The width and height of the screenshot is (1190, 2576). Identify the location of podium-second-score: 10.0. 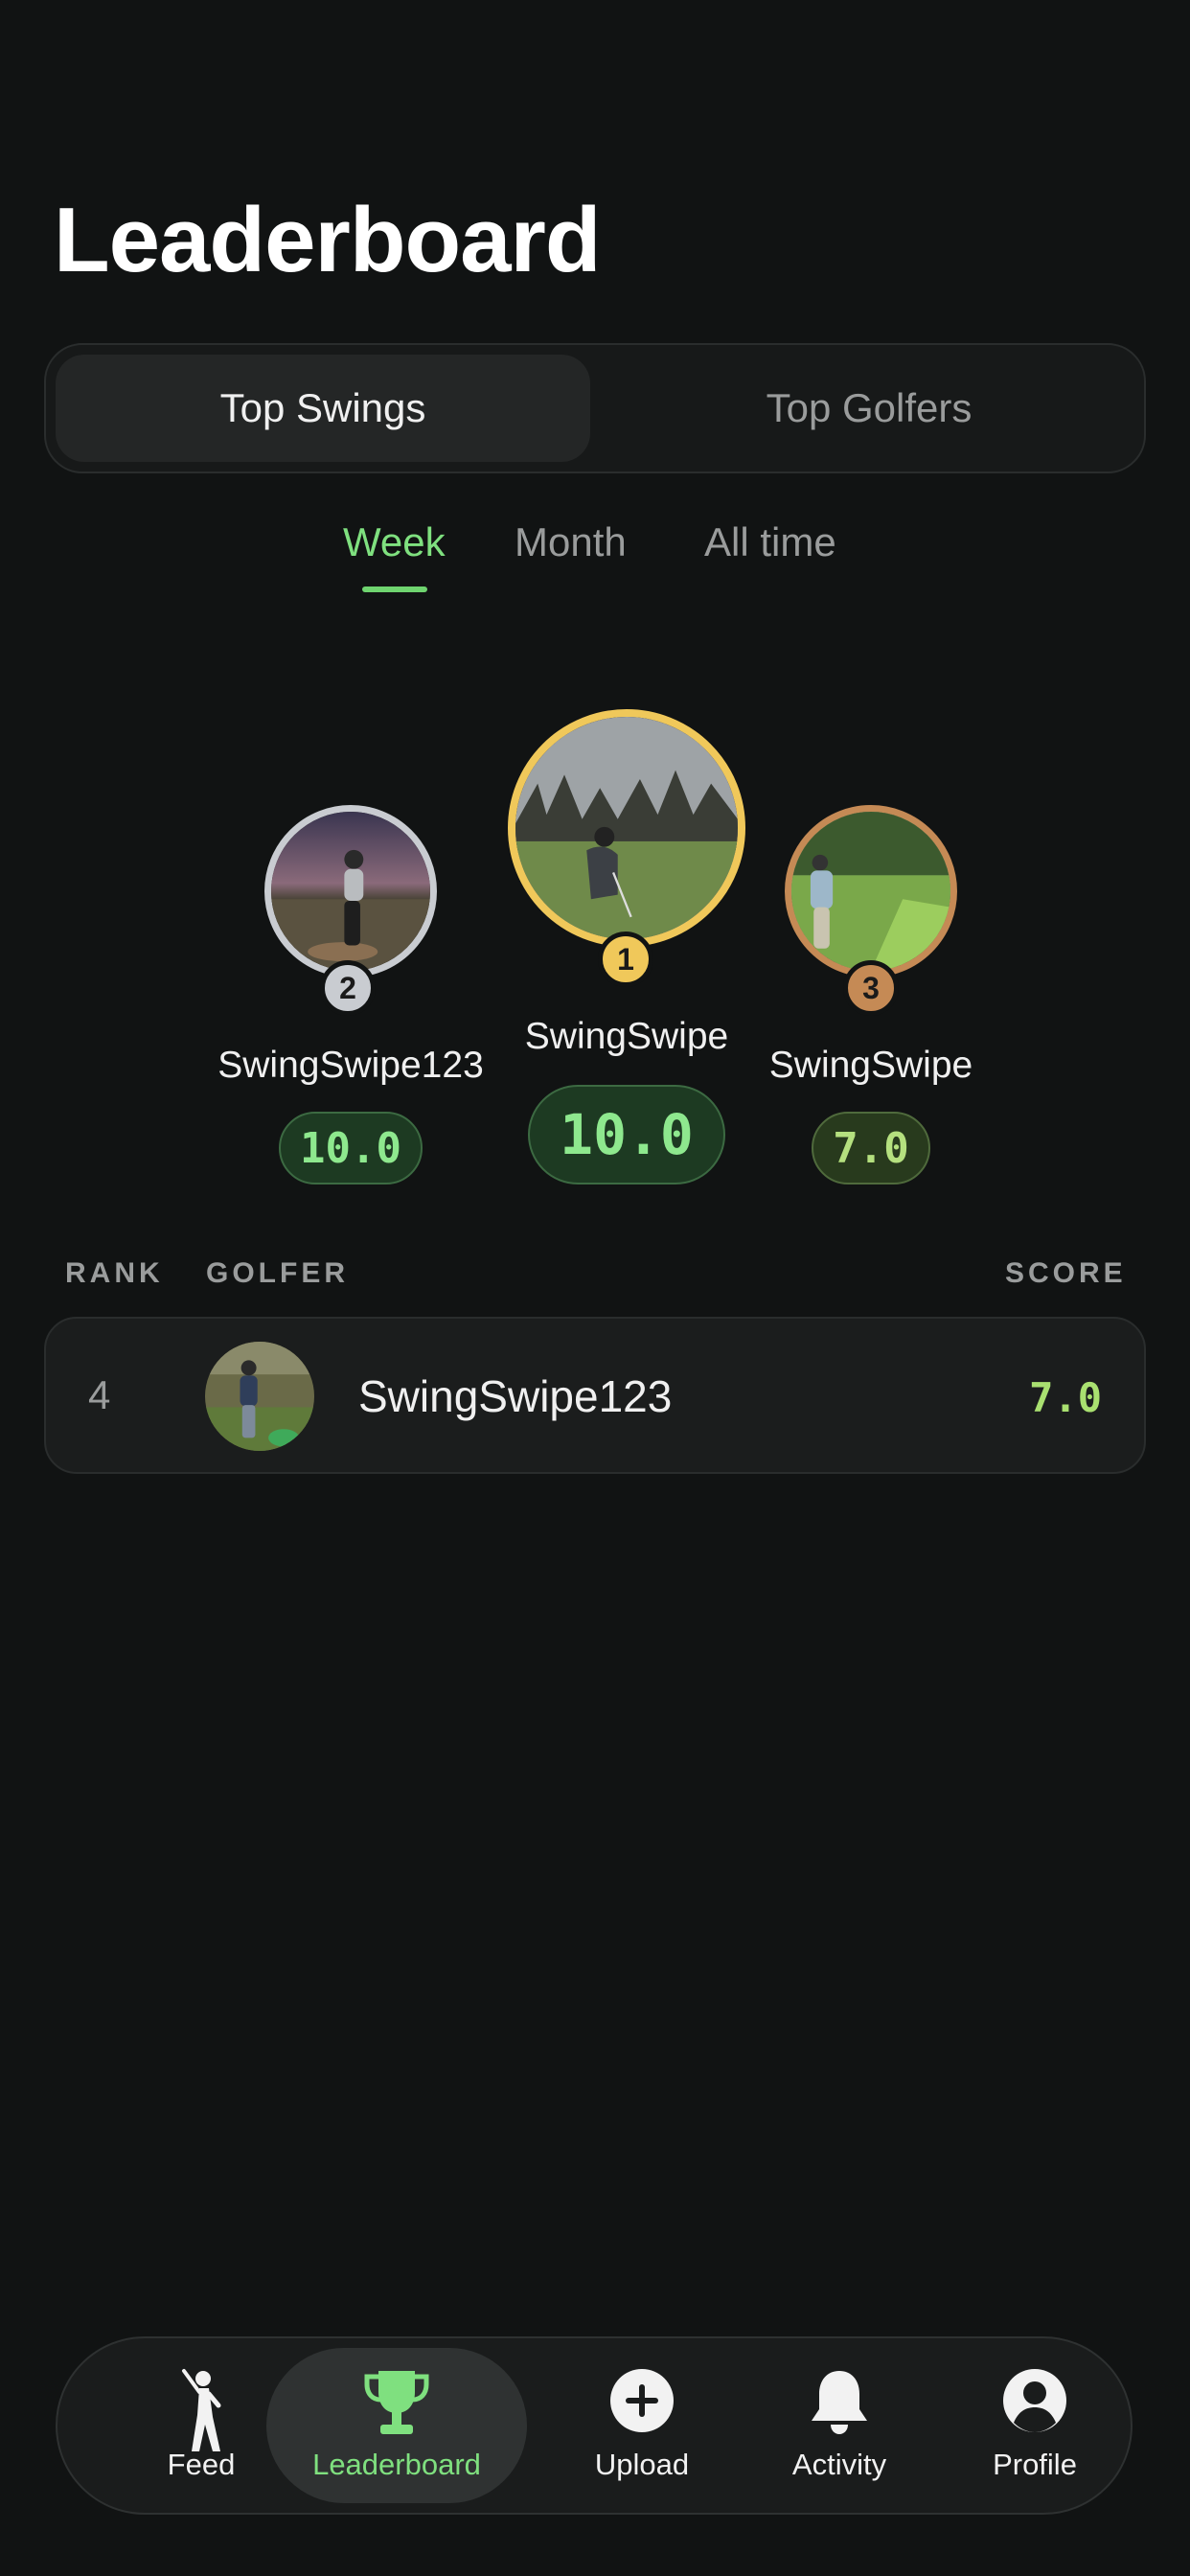
(351, 1148).